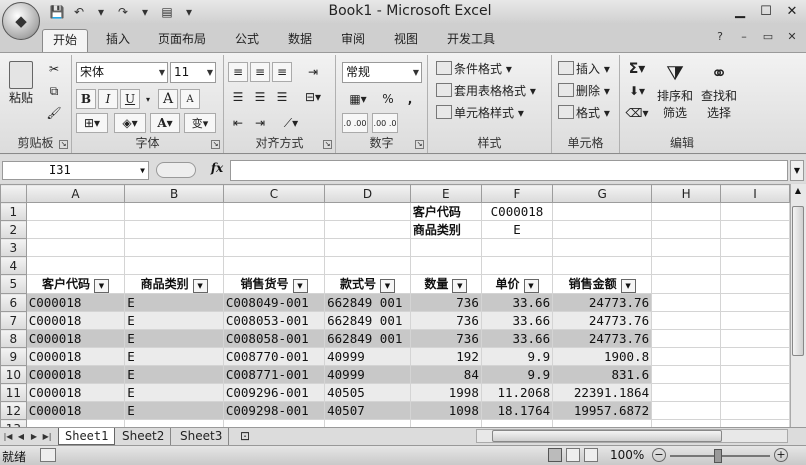 The image size is (806, 465). What do you see at coordinates (47, 436) in the screenshot?
I see `last-sheet-icon: ▶|` at bounding box center [47, 436].